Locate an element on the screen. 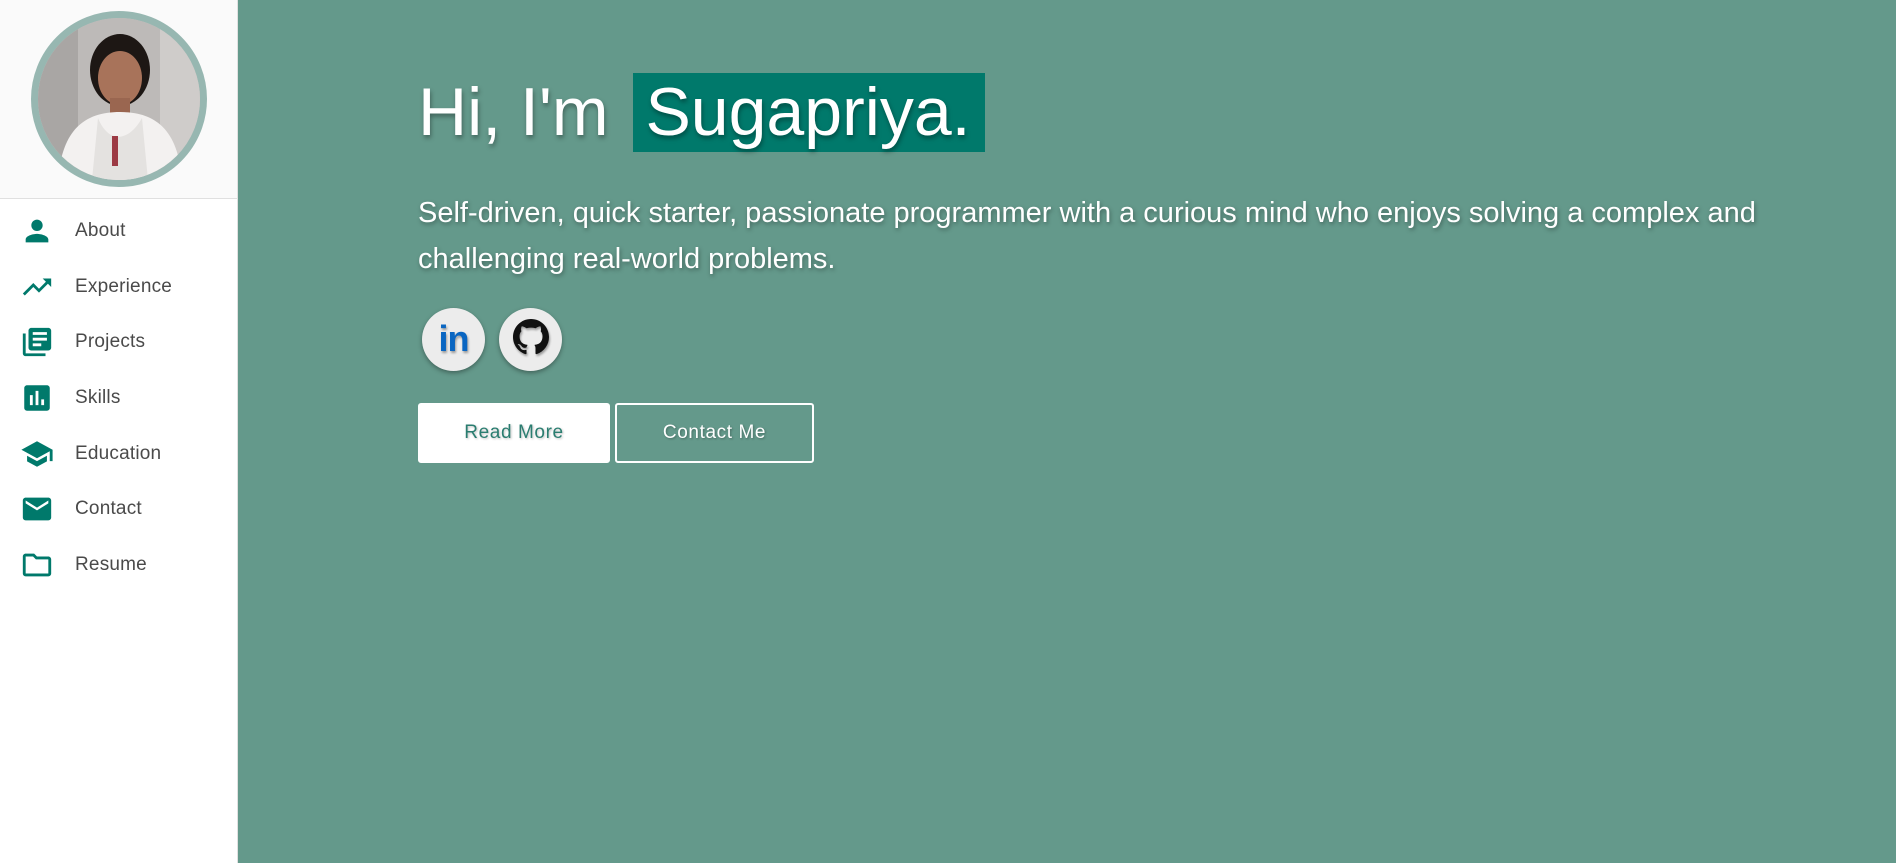  sidebar-item-about: About is located at coordinates (118, 231).